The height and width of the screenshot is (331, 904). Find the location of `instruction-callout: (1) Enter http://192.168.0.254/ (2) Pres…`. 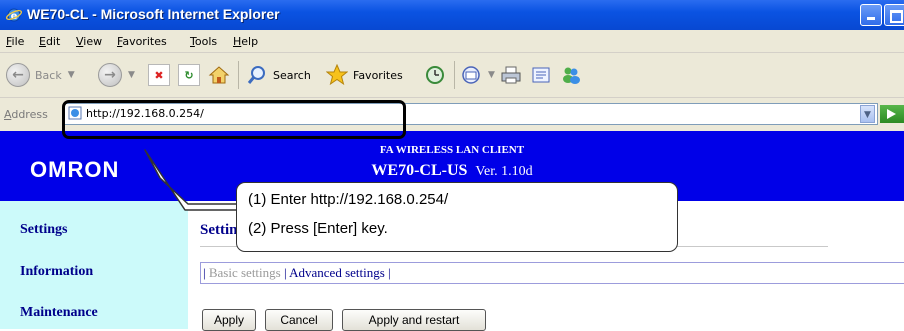

instruction-callout: (1) Enter http://192.168.0.254/ (2) Pres… is located at coordinates (457, 217).